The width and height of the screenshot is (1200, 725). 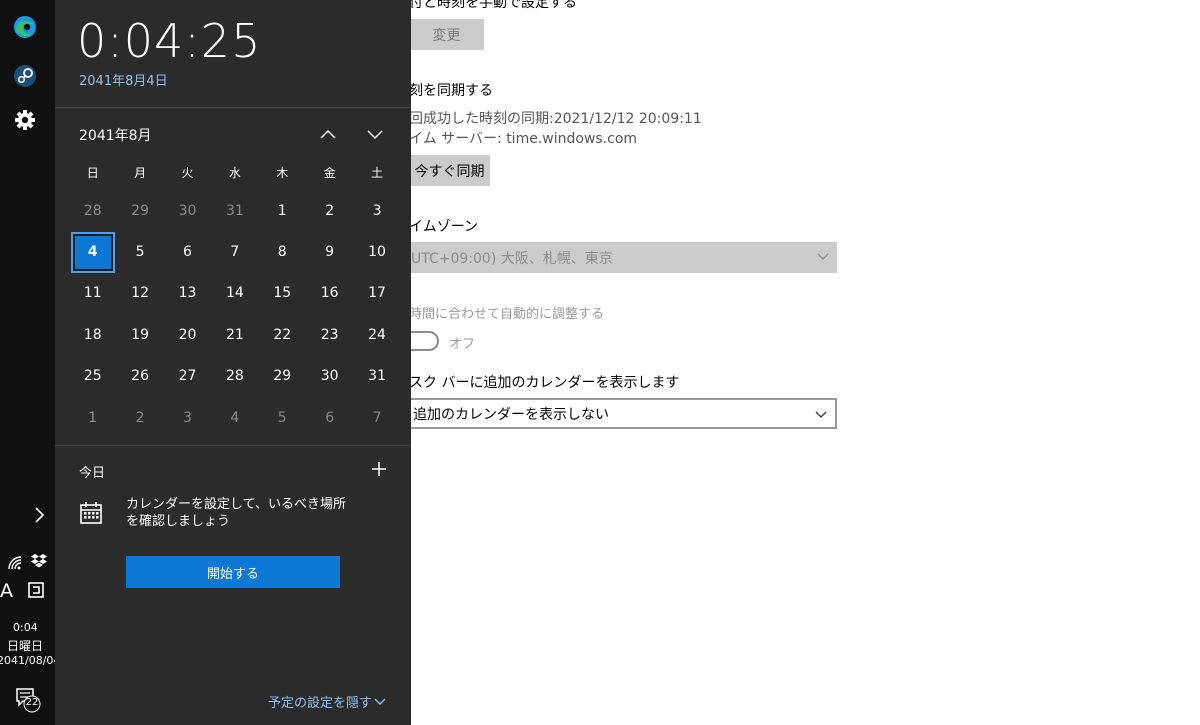 What do you see at coordinates (450, 170) in the screenshot?
I see `sync-now-button: 今すぐ同期` at bounding box center [450, 170].